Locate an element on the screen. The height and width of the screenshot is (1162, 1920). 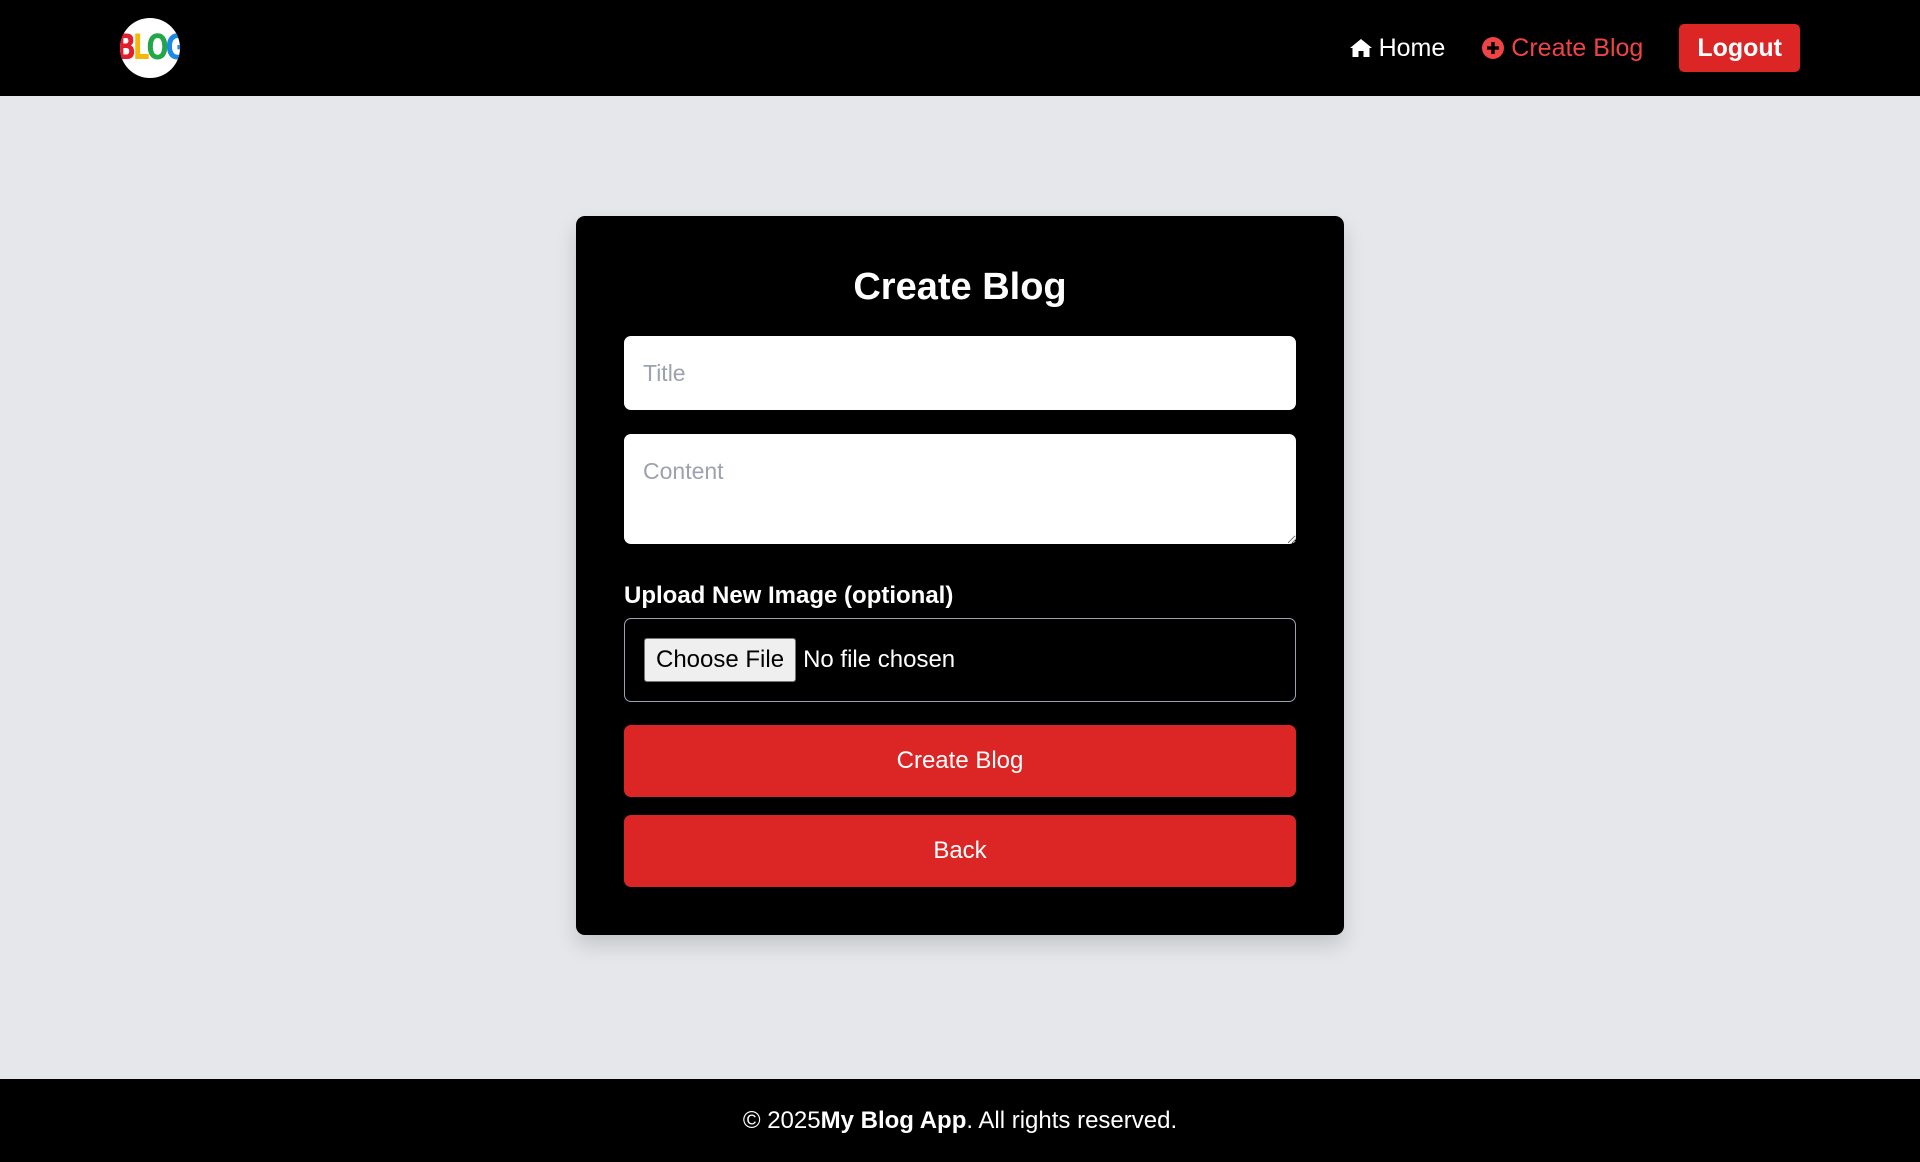
nav-create-blog-label: Create Blog is located at coordinates (1577, 47).